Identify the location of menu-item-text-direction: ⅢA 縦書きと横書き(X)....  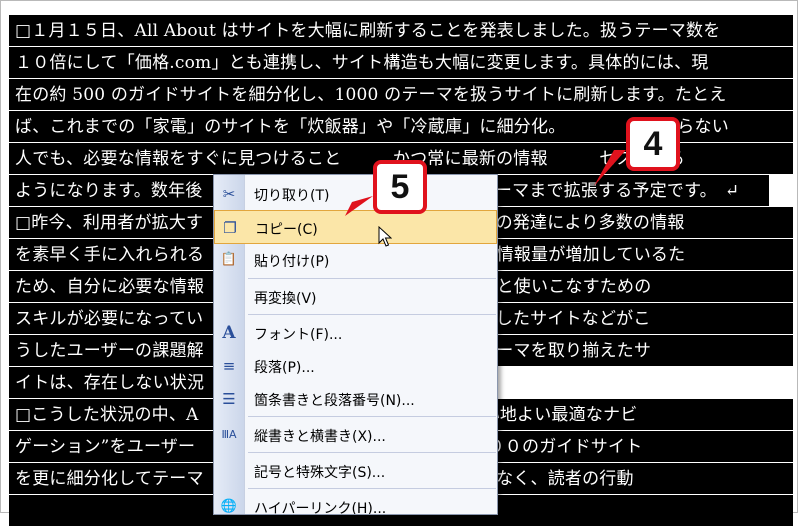
(355, 435).